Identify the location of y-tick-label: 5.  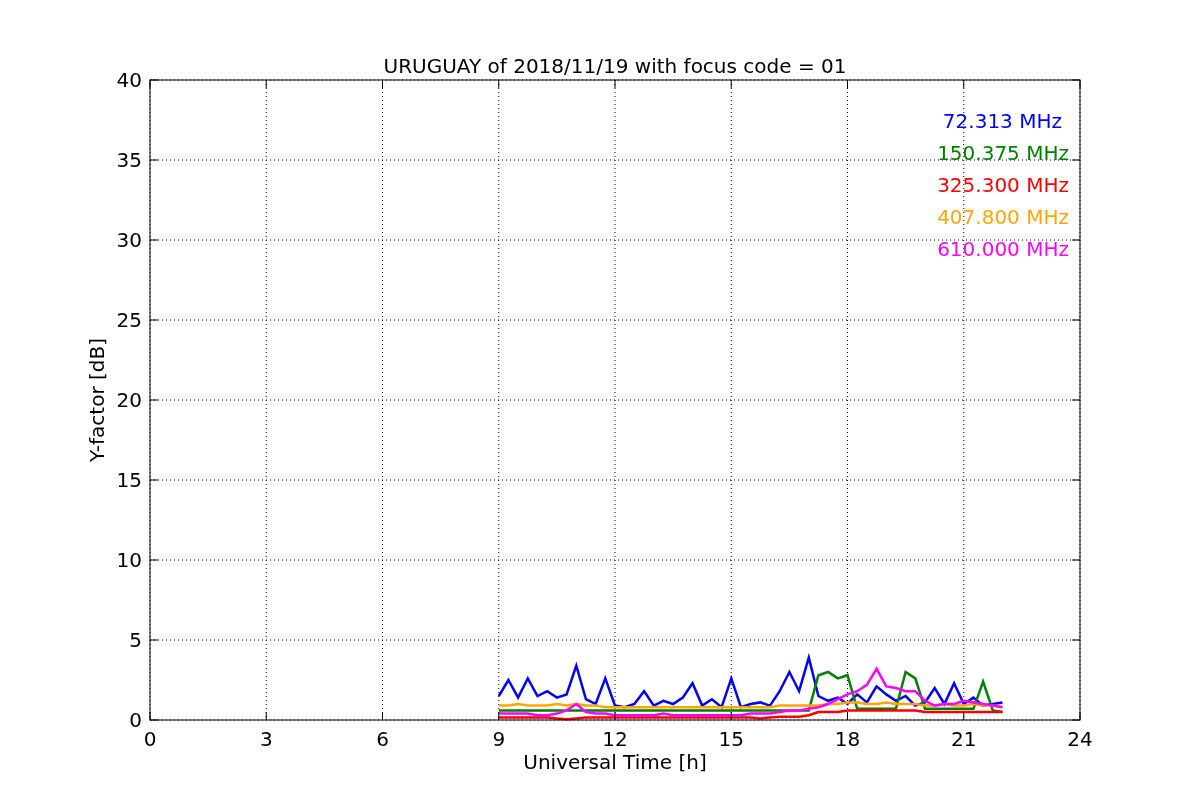
(135, 640).